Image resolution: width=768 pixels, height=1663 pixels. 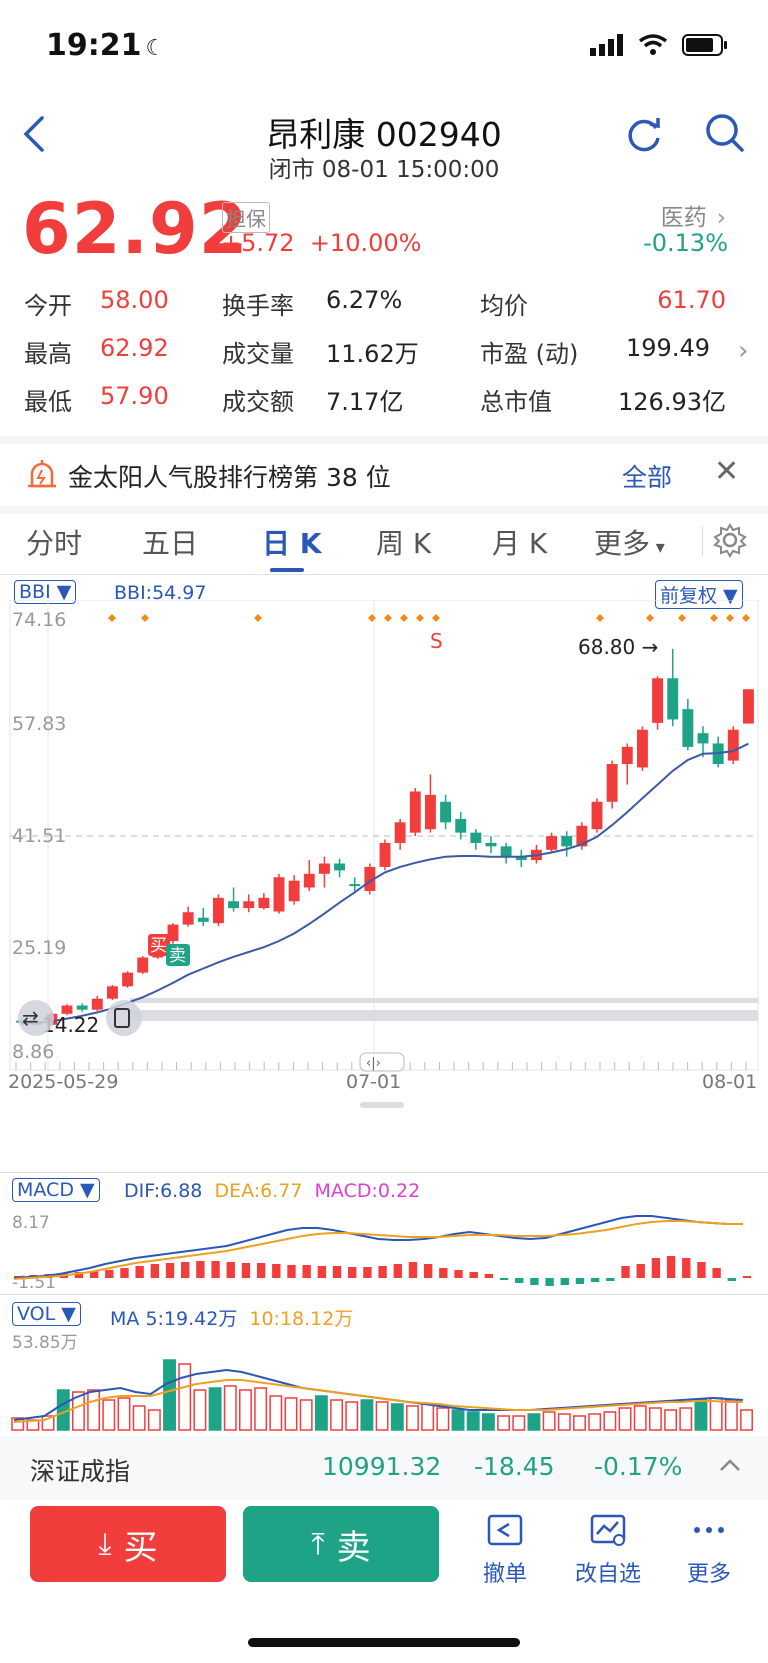 I want to click on ranking-banner: 金太阳人气股排行榜第 38 位 全部 ✕, so click(x=384, y=475).